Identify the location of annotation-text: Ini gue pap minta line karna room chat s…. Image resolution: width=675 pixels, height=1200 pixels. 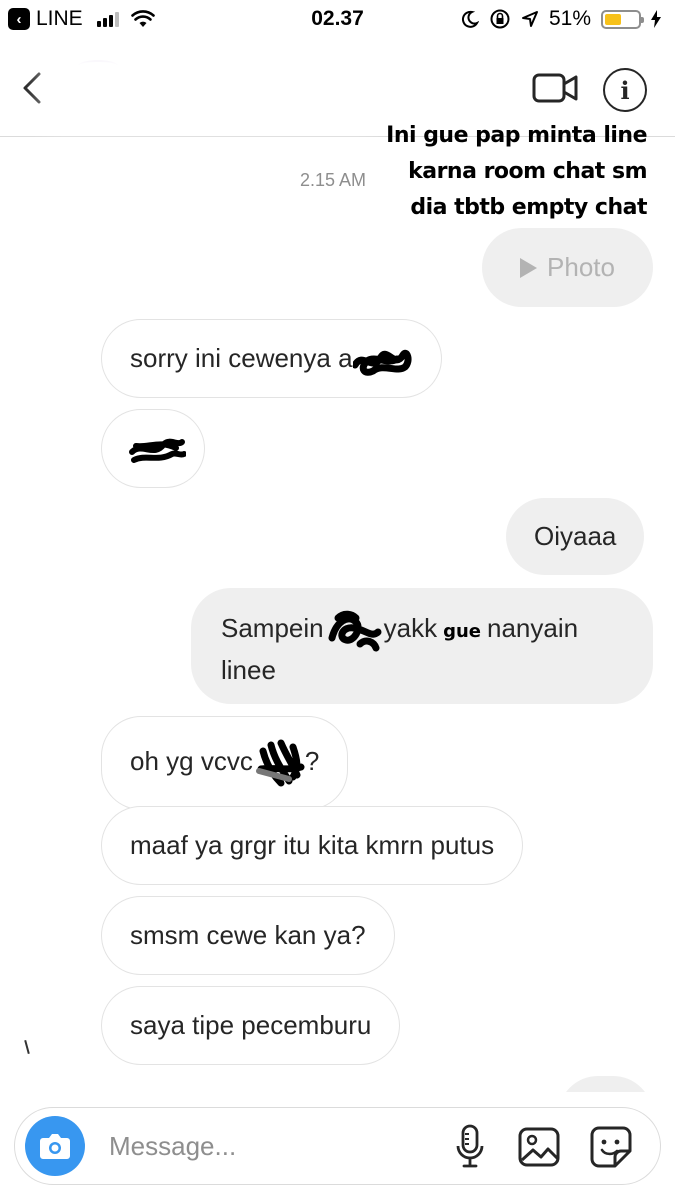
(516, 172).